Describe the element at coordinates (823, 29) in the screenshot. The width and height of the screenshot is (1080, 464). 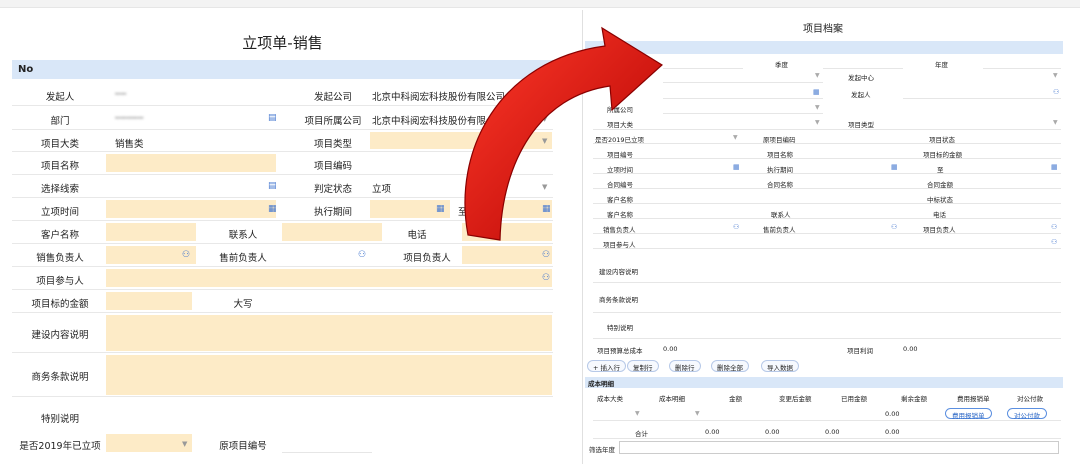
I see `form-title: 项目档案` at that location.